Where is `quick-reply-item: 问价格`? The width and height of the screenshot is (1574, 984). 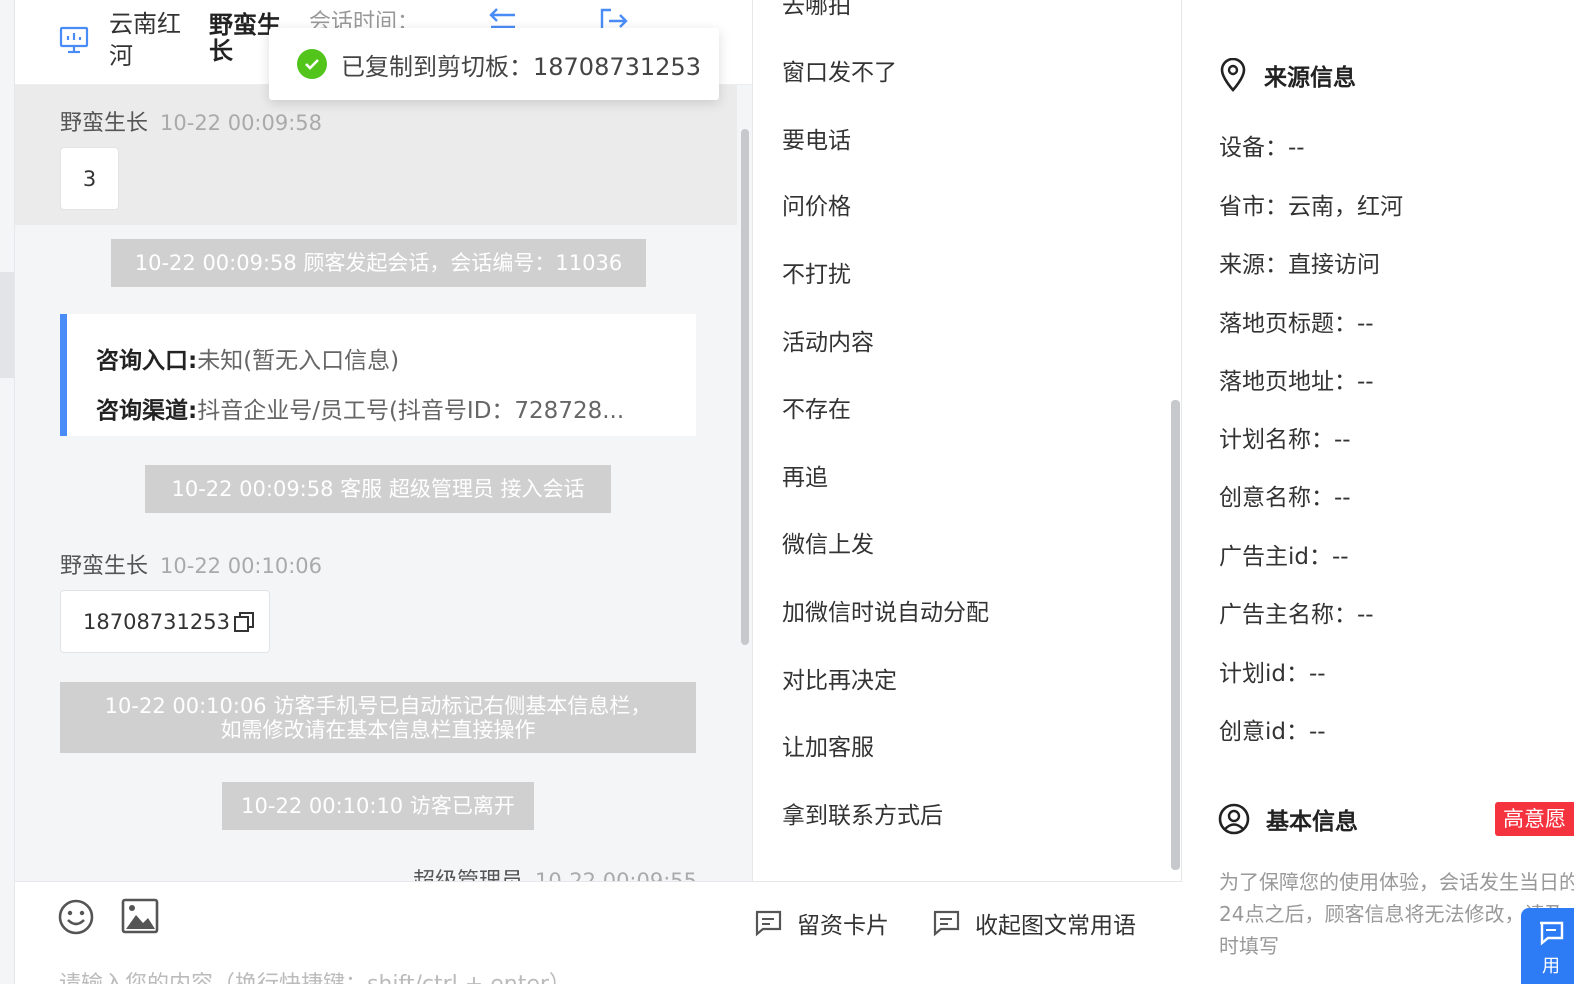
quick-reply-item: 问价格 is located at coordinates (816, 204).